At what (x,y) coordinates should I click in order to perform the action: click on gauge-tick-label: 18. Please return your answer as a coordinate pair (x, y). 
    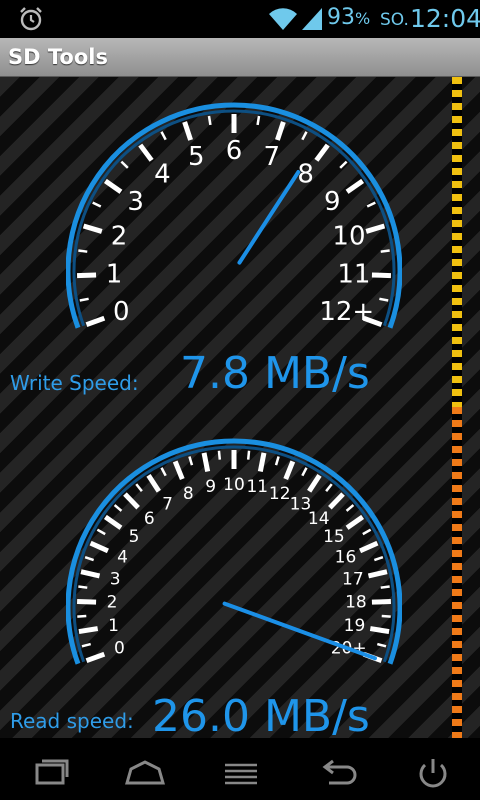
    Looking at the image, I should click on (356, 603).